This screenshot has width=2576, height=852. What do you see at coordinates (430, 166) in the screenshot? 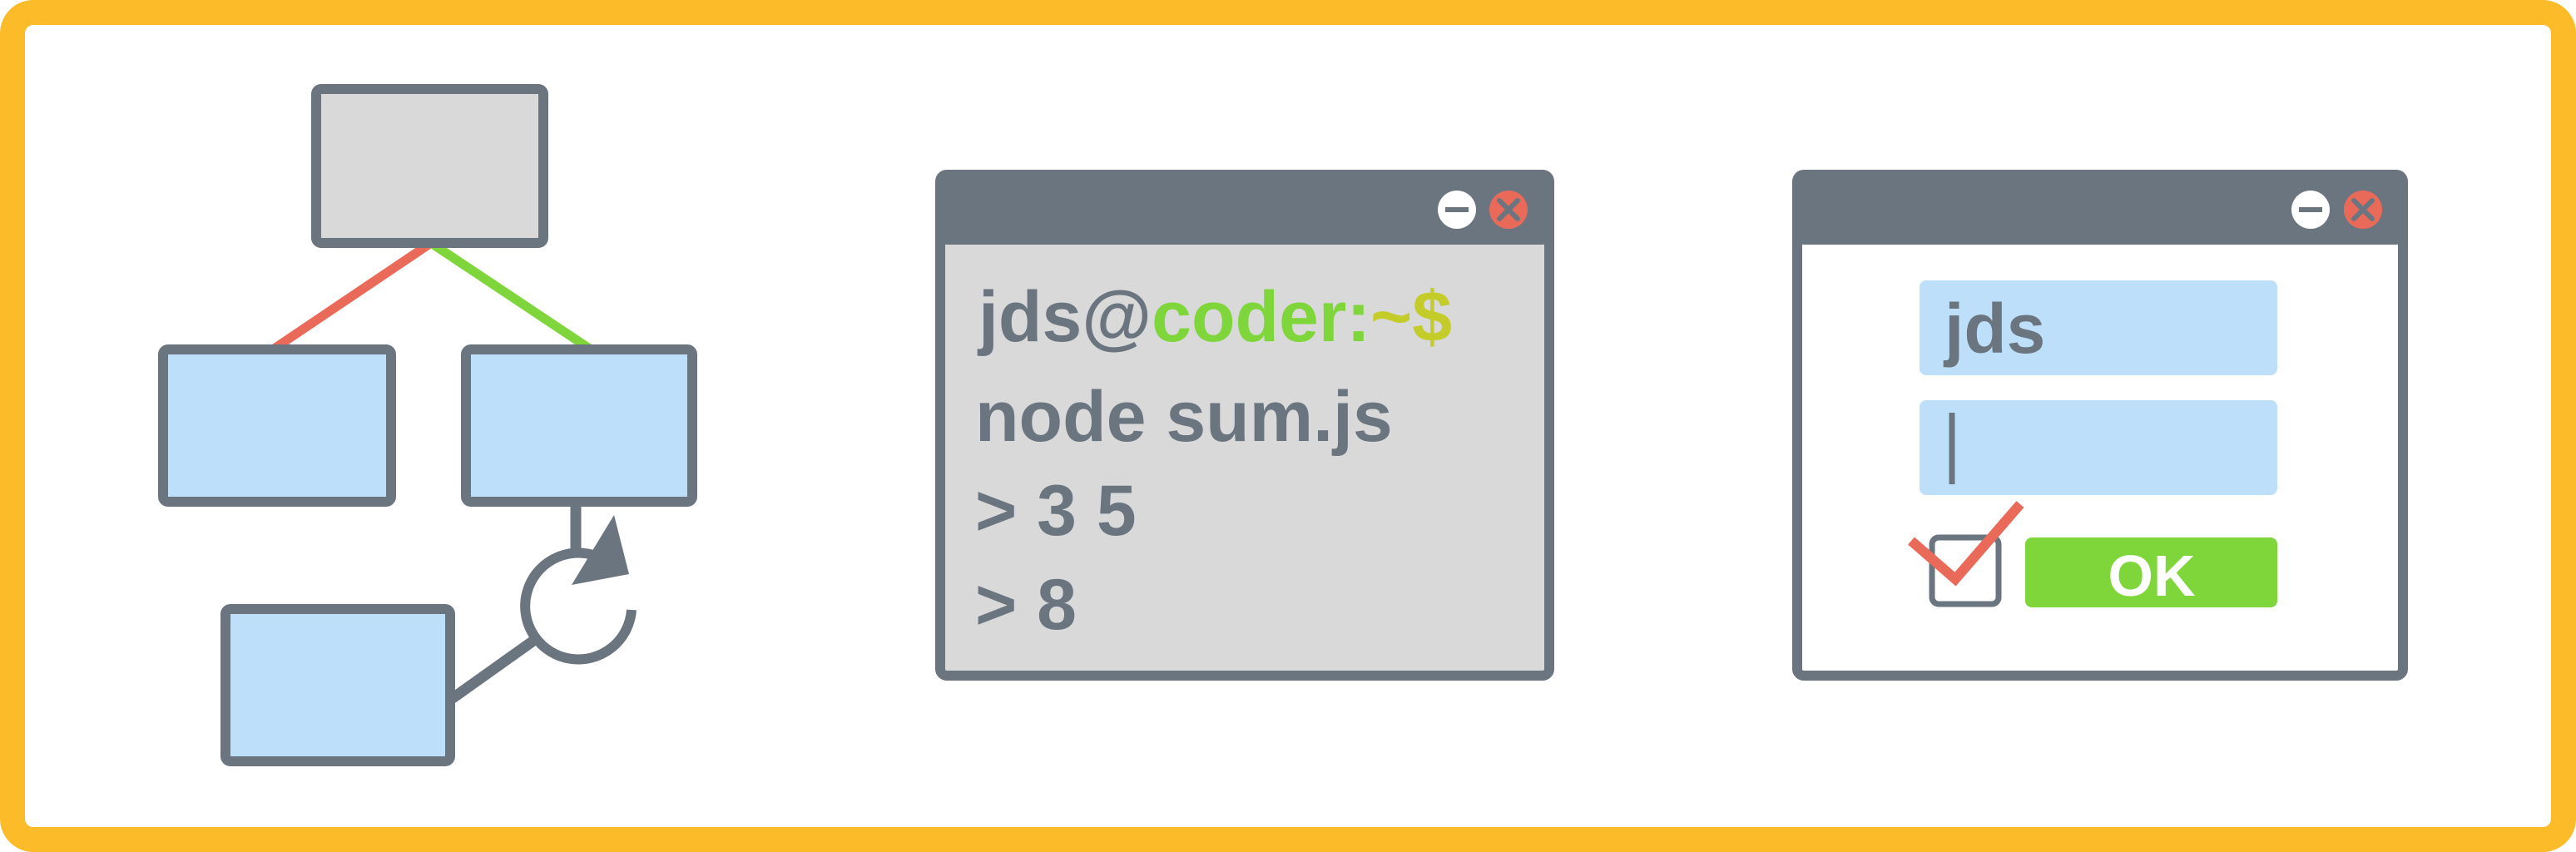
I see `root-node` at bounding box center [430, 166].